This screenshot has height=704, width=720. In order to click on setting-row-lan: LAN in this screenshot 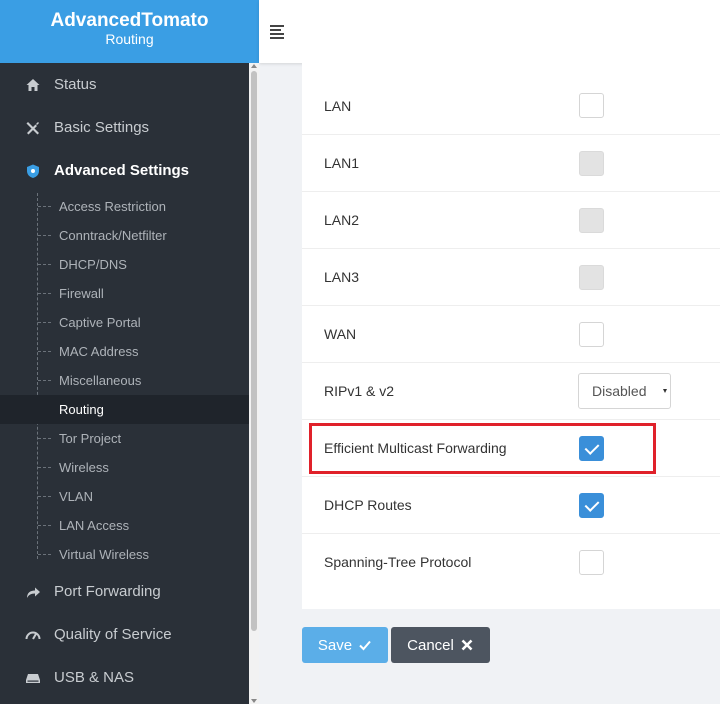, I will do `click(511, 105)`.